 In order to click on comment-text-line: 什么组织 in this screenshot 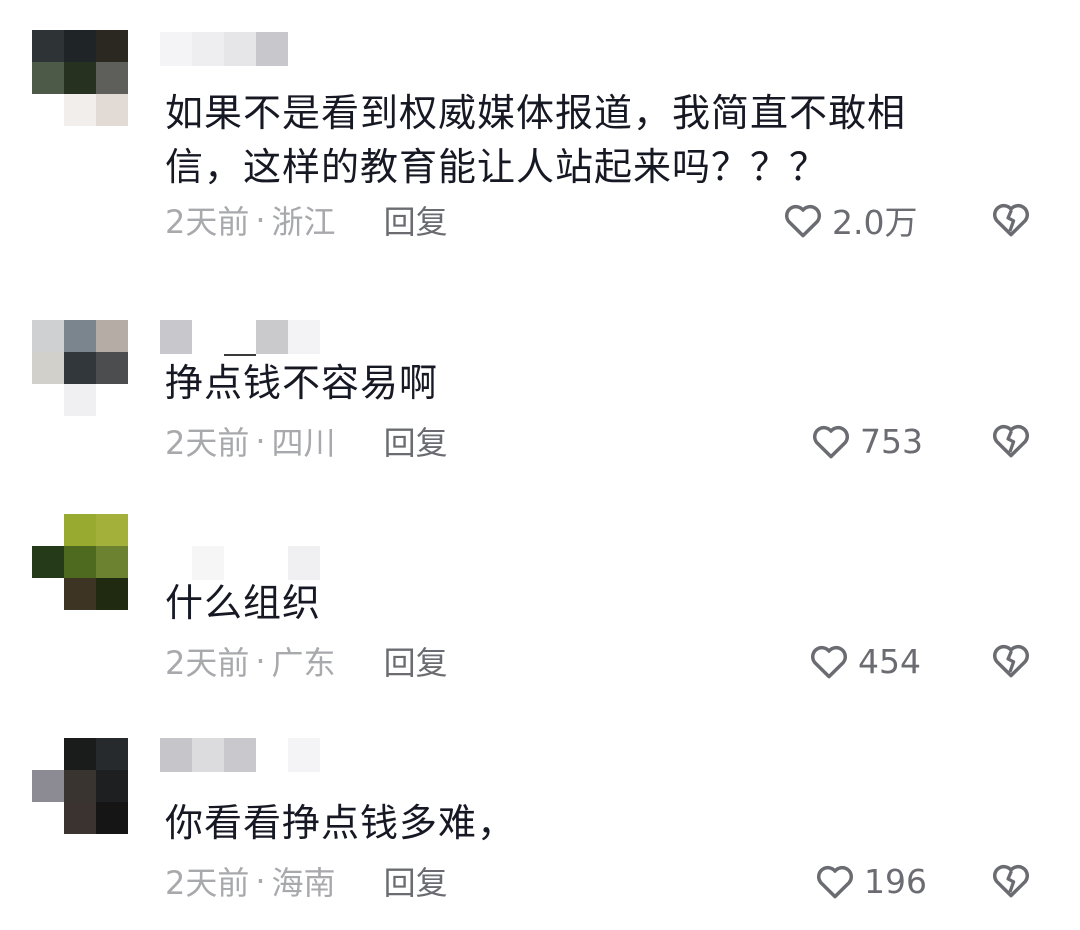, I will do `click(243, 603)`.